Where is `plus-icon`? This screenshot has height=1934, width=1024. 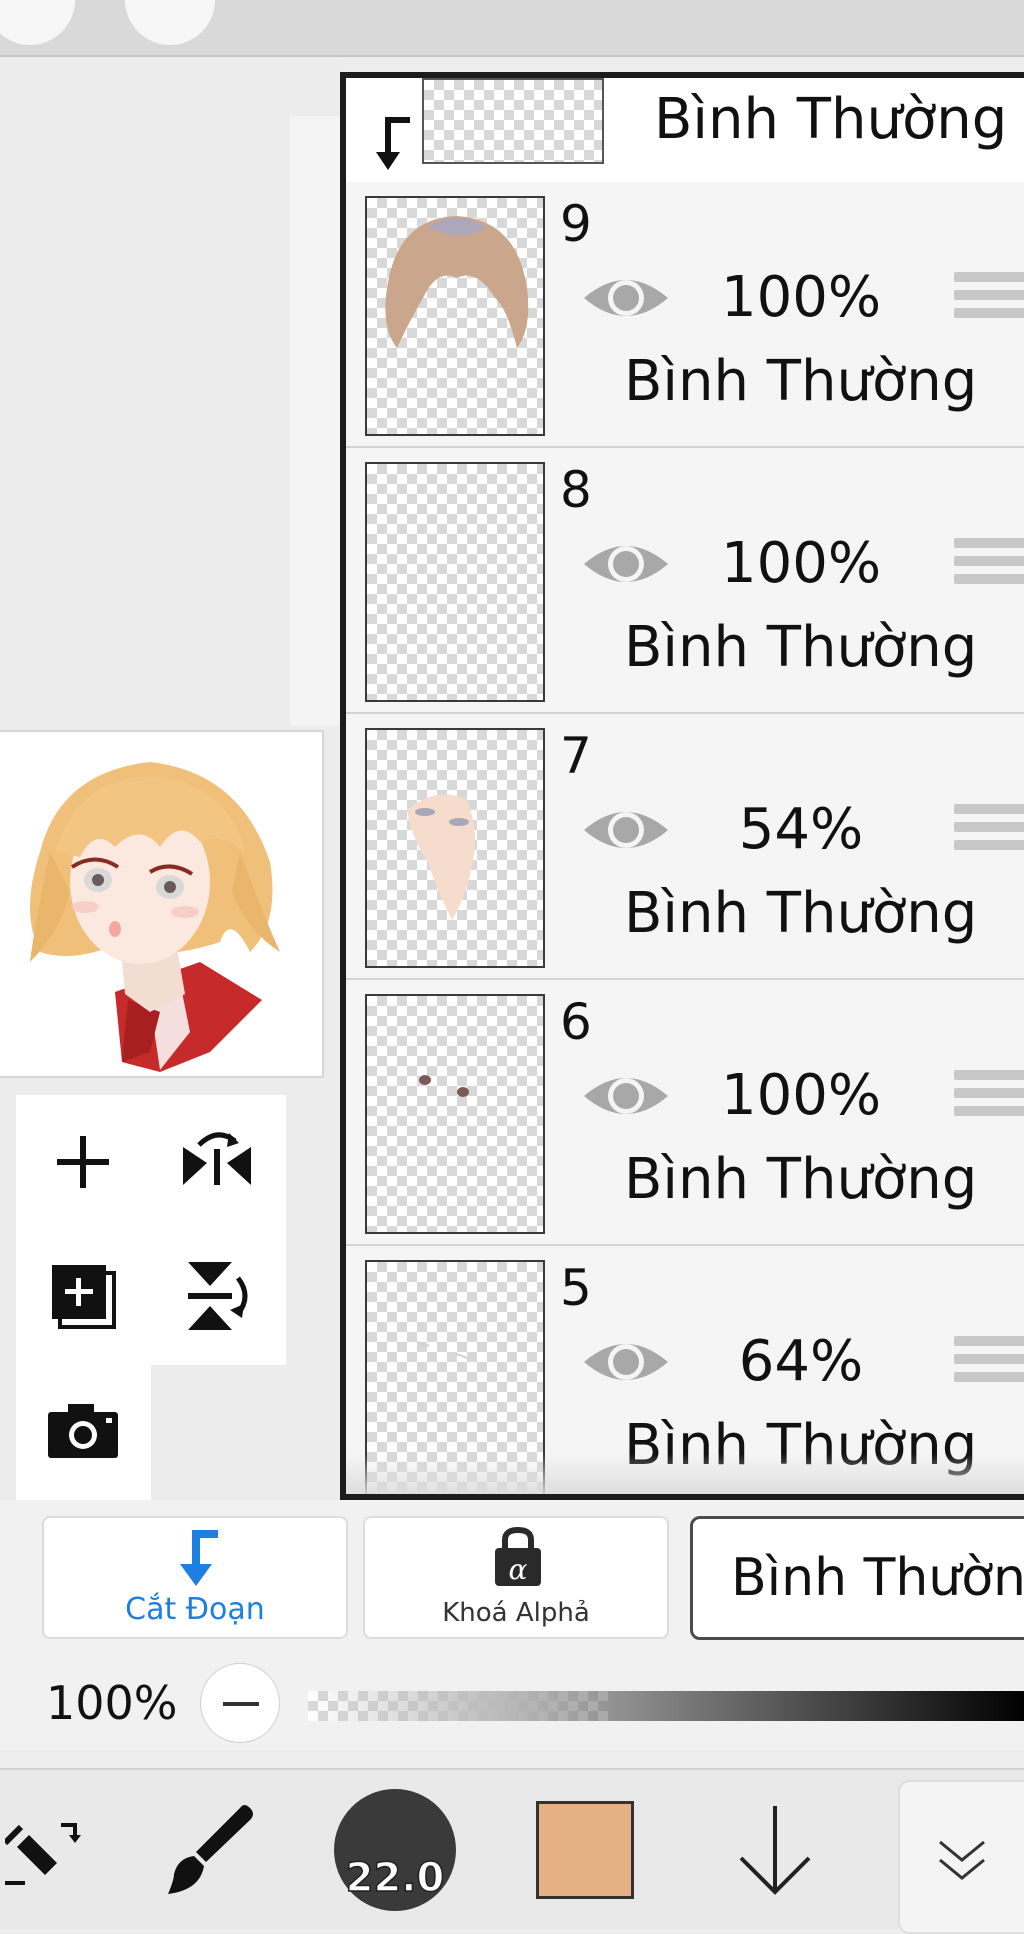
plus-icon is located at coordinates (83, 1162).